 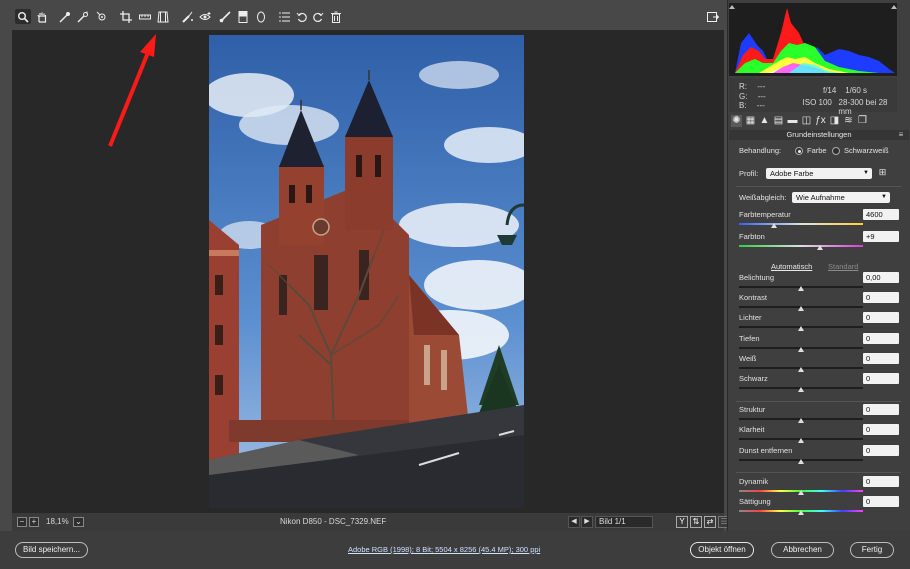 I want to click on effects-tab-icon: ƒx, so click(x=820, y=121).